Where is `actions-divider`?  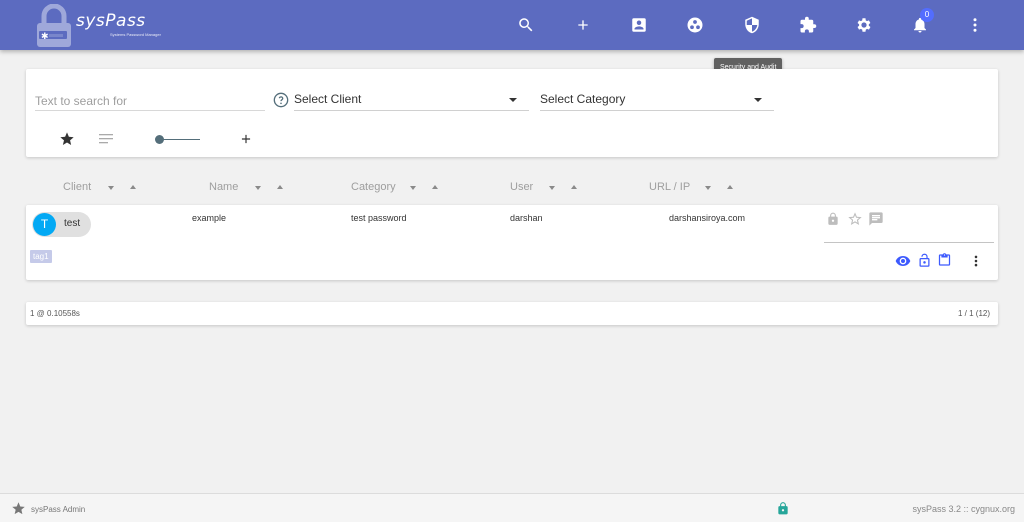 actions-divider is located at coordinates (909, 242).